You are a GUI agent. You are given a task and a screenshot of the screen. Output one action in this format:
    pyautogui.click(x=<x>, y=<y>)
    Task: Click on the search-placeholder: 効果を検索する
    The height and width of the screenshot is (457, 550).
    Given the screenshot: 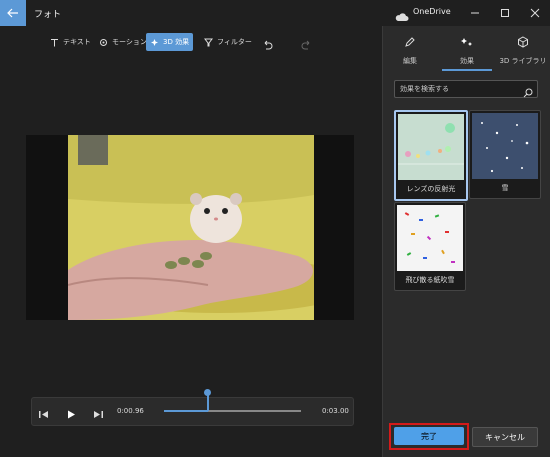 What is the action you would take?
    pyautogui.click(x=424, y=89)
    